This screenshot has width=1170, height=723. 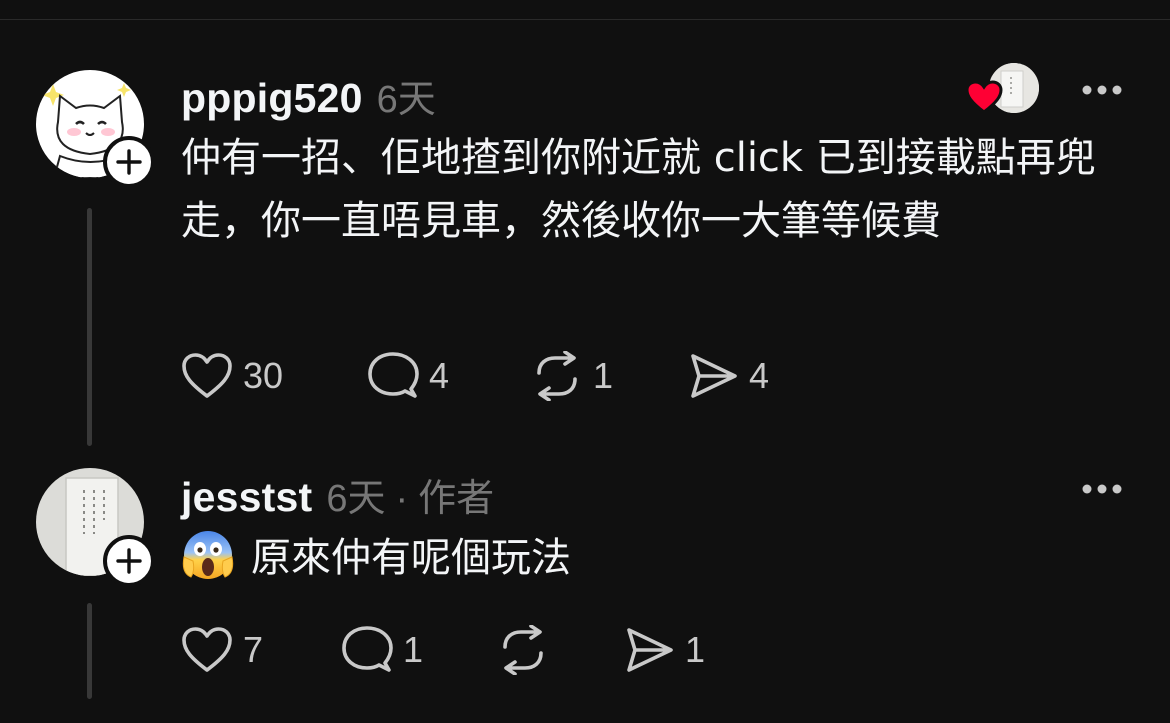 What do you see at coordinates (208, 555) in the screenshot?
I see `screaming-face-emoji-icon` at bounding box center [208, 555].